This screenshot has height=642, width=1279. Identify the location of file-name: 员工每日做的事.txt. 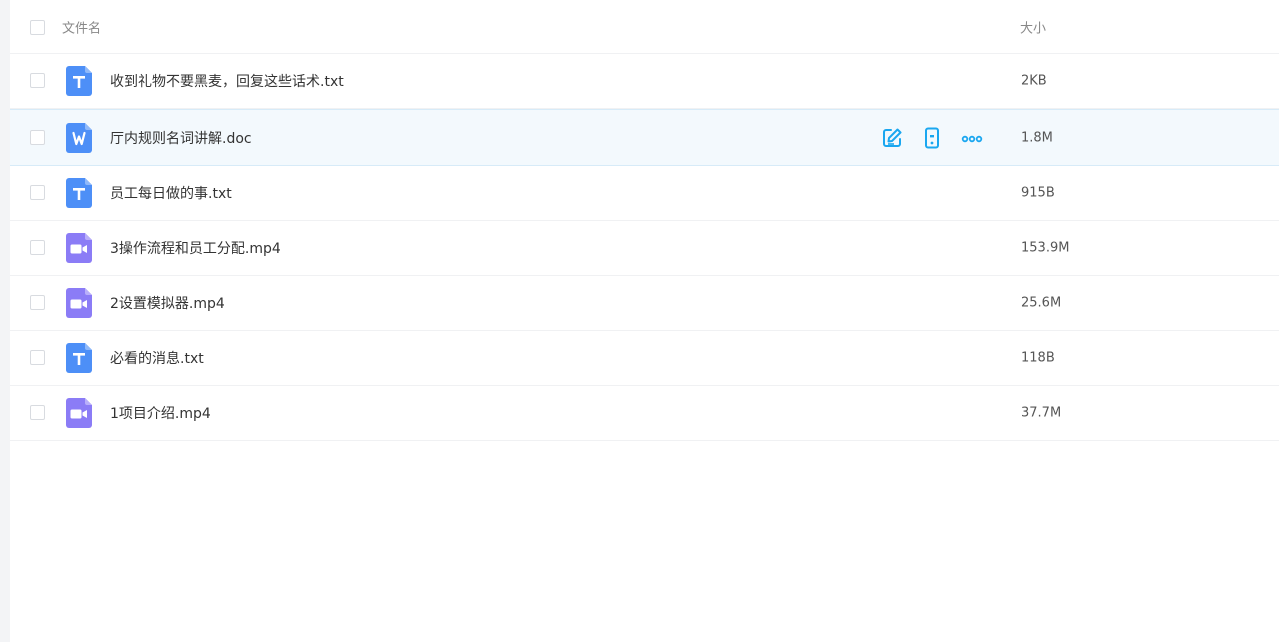
(171, 193).